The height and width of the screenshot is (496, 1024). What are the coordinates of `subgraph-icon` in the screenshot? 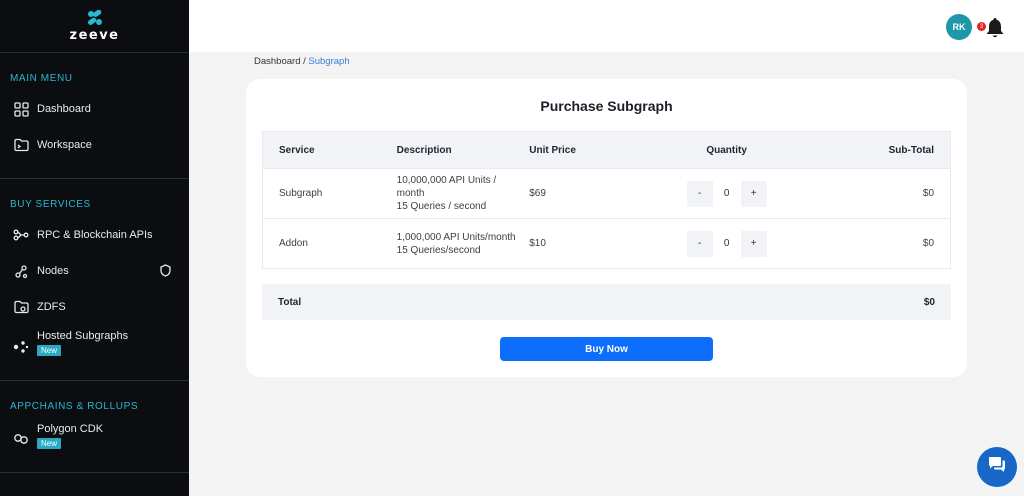 It's located at (21, 347).